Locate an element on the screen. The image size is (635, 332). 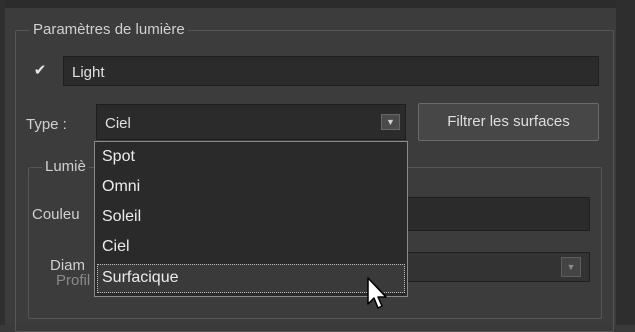
type-combobox: Ciel ▼ is located at coordinates (251, 122).